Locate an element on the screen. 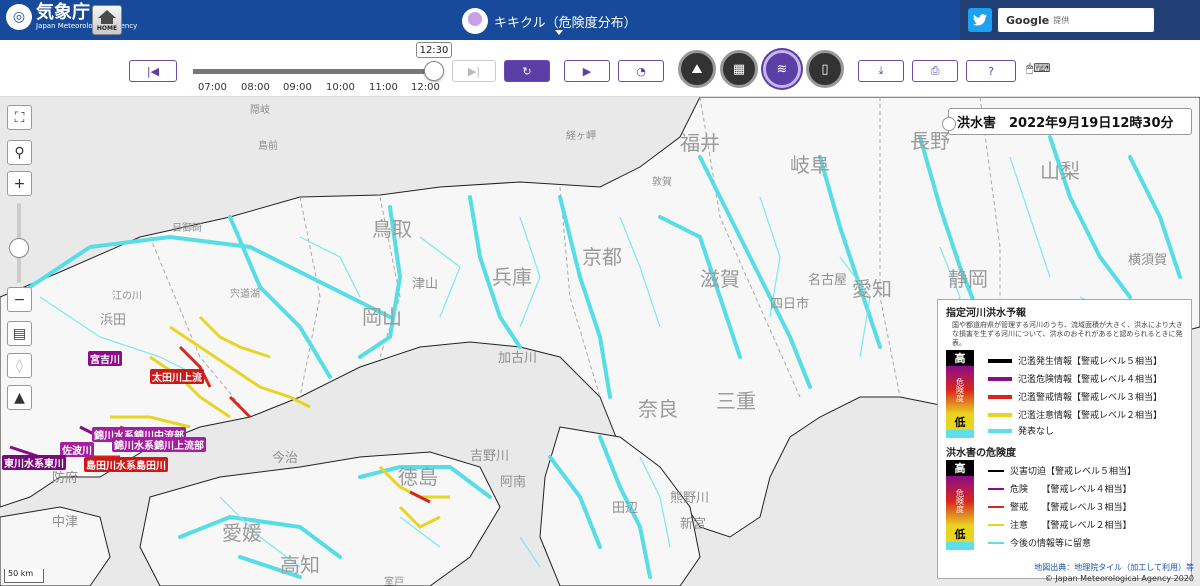 This screenshot has width=1200, height=586. jump-end-button: ▶| is located at coordinates (474, 71).